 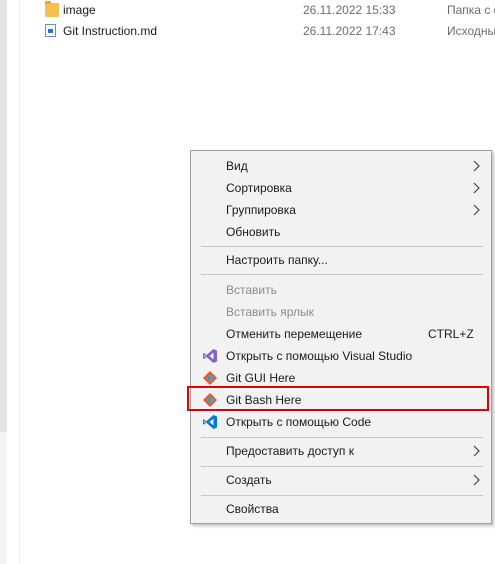 I want to click on keyboard-shortcut: CTRL+Z, so click(x=451, y=334).